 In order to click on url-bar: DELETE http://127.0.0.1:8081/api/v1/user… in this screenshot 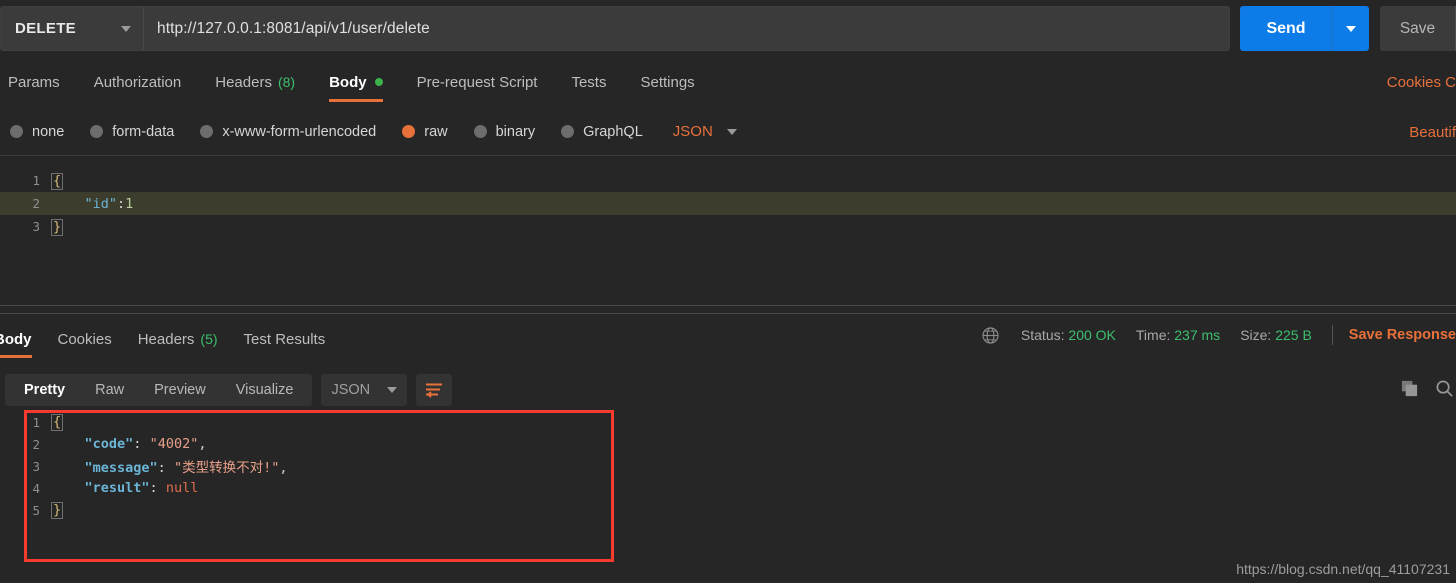, I will do `click(728, 28)`.